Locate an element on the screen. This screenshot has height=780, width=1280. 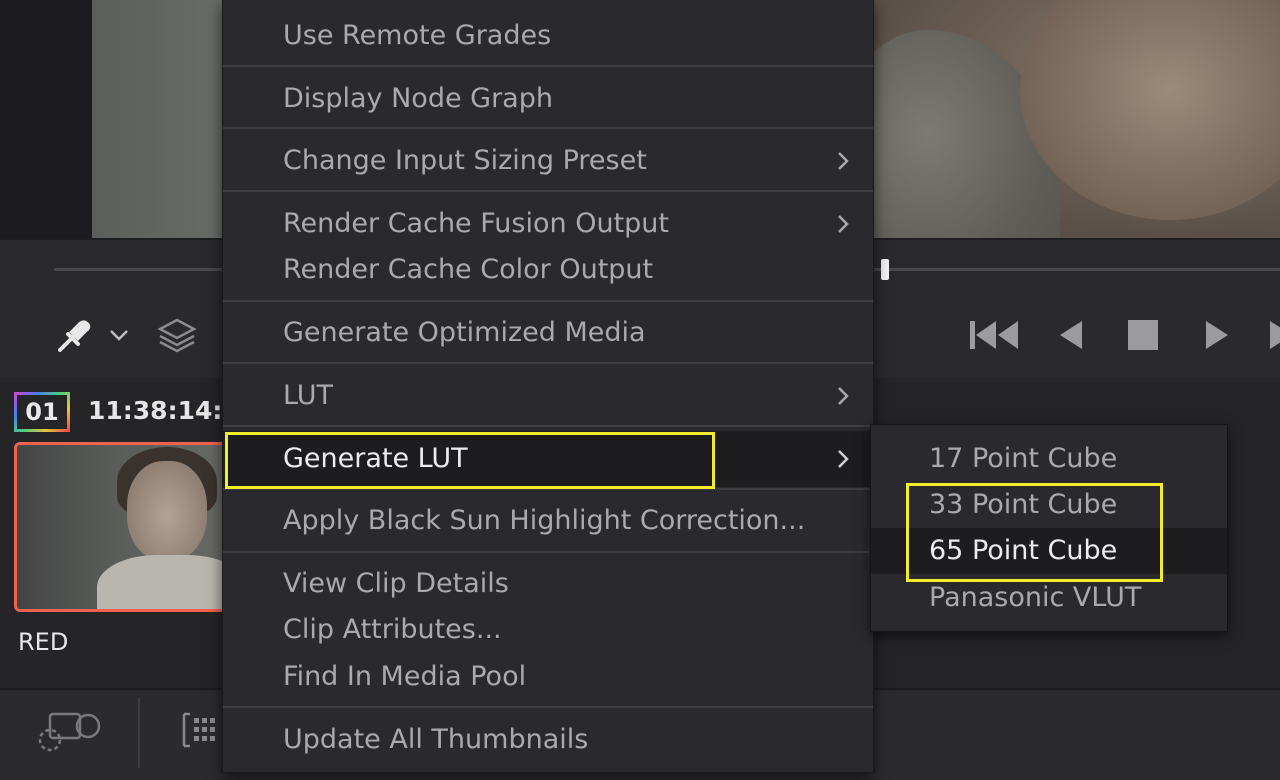
grid-icon is located at coordinates (202, 733).